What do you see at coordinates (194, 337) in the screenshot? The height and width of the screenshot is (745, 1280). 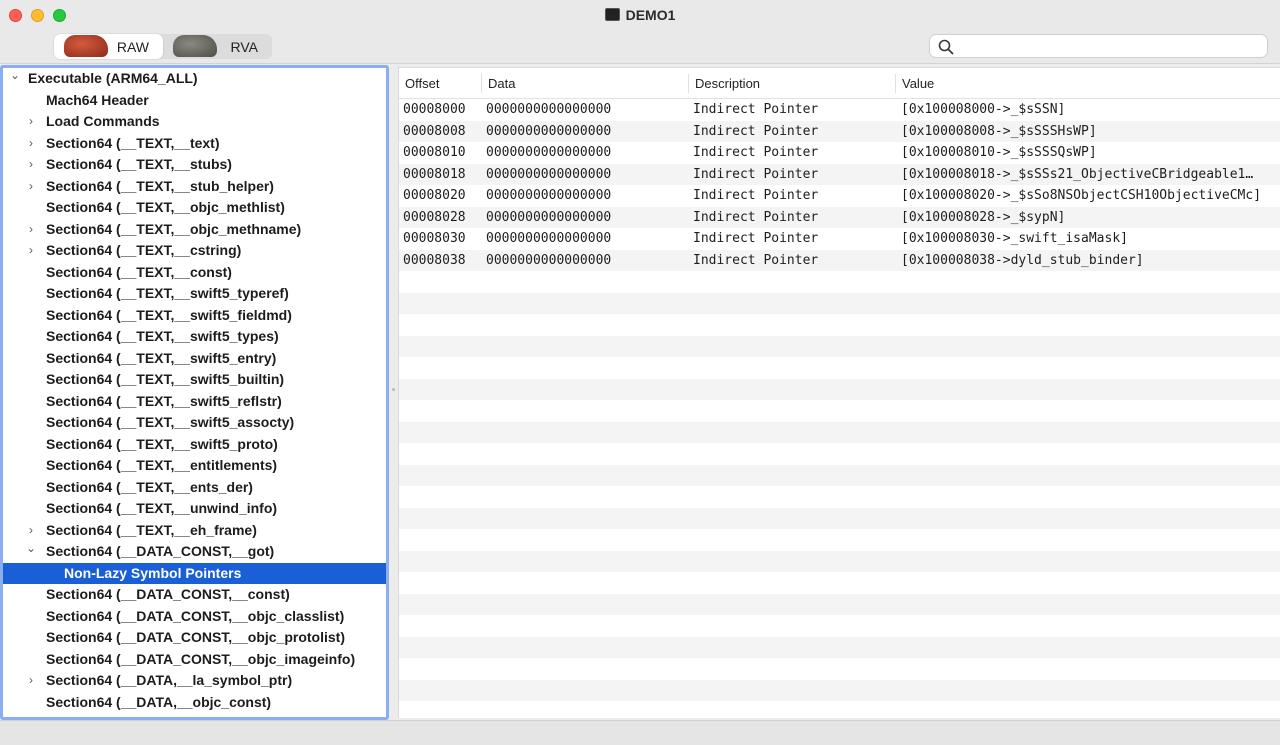 I see `outline-item: Section64 (__TEXT,__swift5_types)` at bounding box center [194, 337].